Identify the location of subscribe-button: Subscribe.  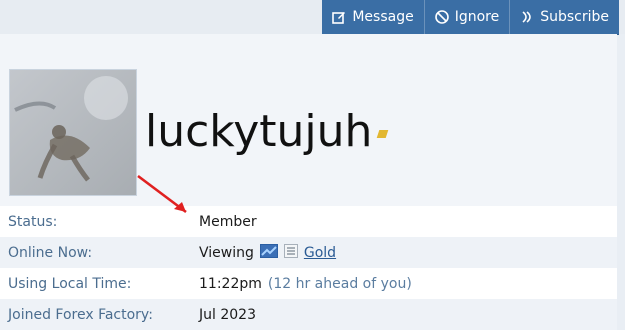
(564, 17).